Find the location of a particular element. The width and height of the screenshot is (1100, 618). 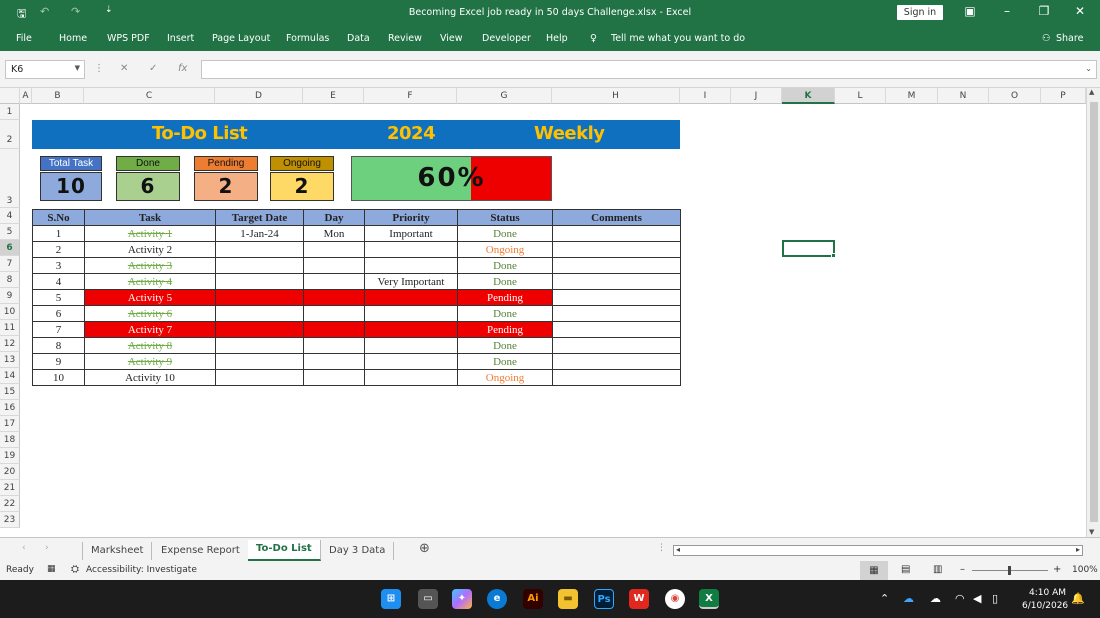

wifi-icon: ◠ is located at coordinates (960, 598).